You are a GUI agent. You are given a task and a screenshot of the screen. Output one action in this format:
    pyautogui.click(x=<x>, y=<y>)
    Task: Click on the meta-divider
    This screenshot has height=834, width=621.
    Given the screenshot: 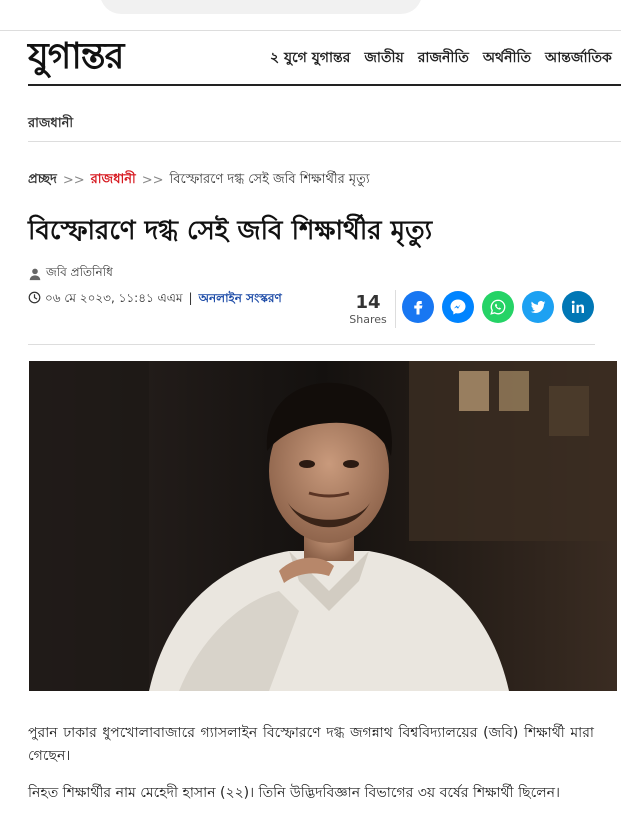 What is the action you would take?
    pyautogui.click(x=311, y=344)
    